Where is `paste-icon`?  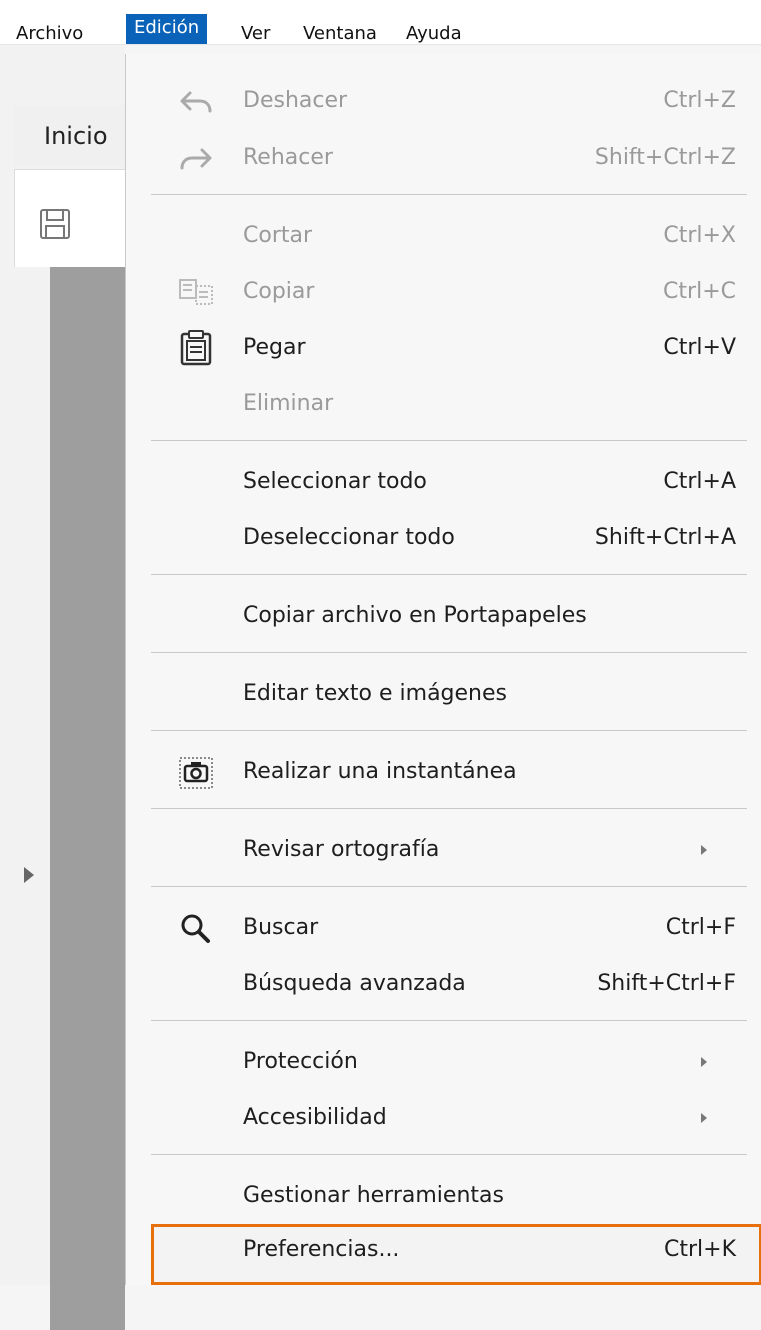 paste-icon is located at coordinates (196, 348).